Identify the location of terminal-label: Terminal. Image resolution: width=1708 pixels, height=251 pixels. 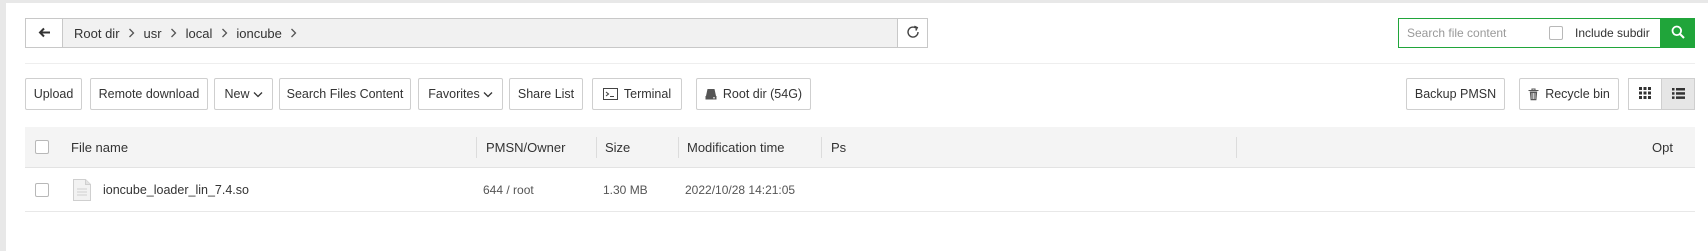
(647, 94).